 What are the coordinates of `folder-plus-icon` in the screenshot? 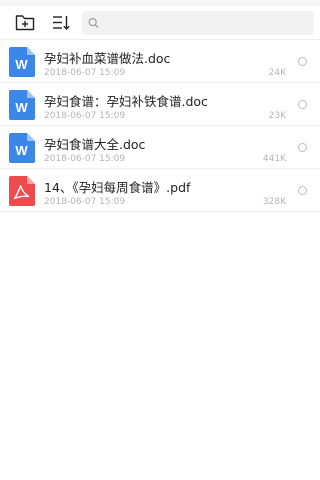 It's located at (25, 23).